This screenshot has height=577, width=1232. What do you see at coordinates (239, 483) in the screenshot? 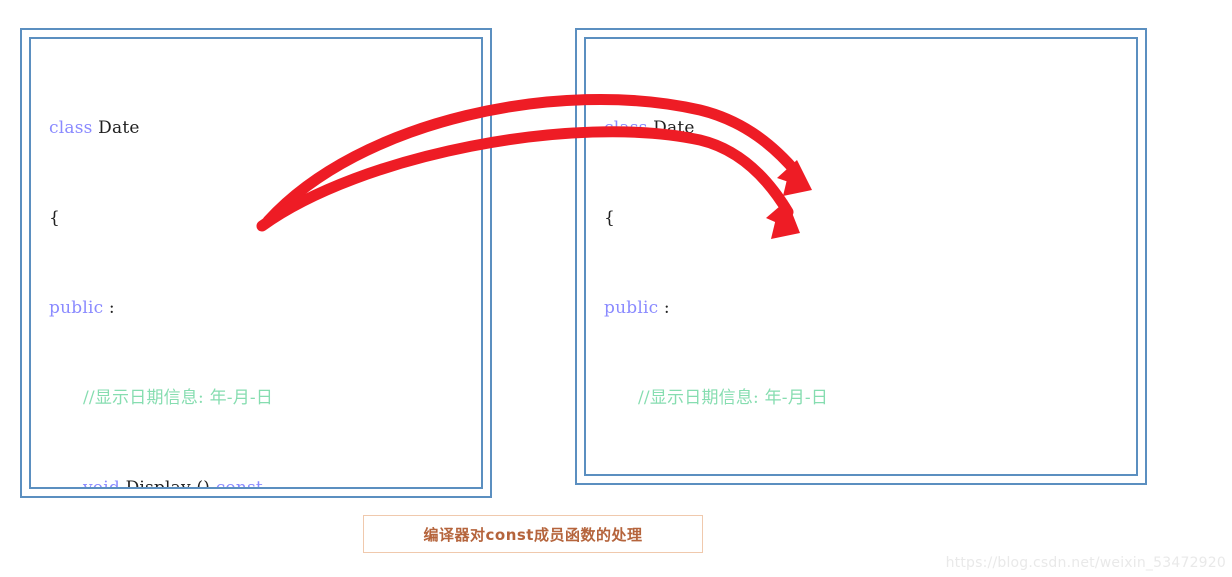
I see `keyword-const: const` at bounding box center [239, 483].